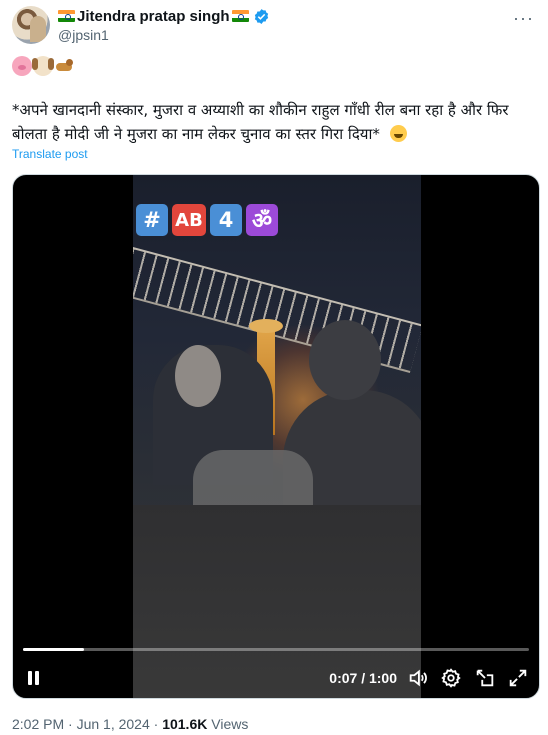 This screenshot has width=548, height=735. I want to click on guide-dog-icon, so click(64, 66).